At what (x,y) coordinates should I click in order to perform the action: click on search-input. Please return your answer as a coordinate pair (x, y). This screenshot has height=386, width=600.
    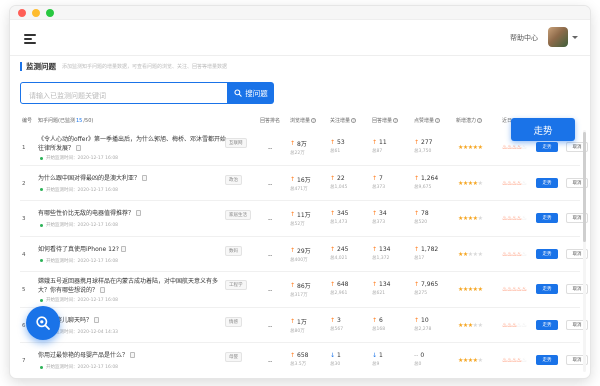
    Looking at the image, I should click on (124, 96).